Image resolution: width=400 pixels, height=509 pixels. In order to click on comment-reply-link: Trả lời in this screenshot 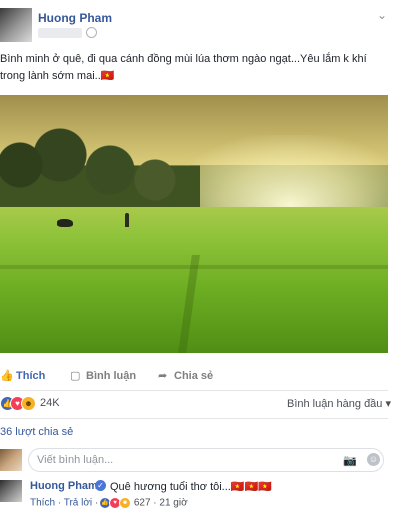, I will do `click(78, 503)`.